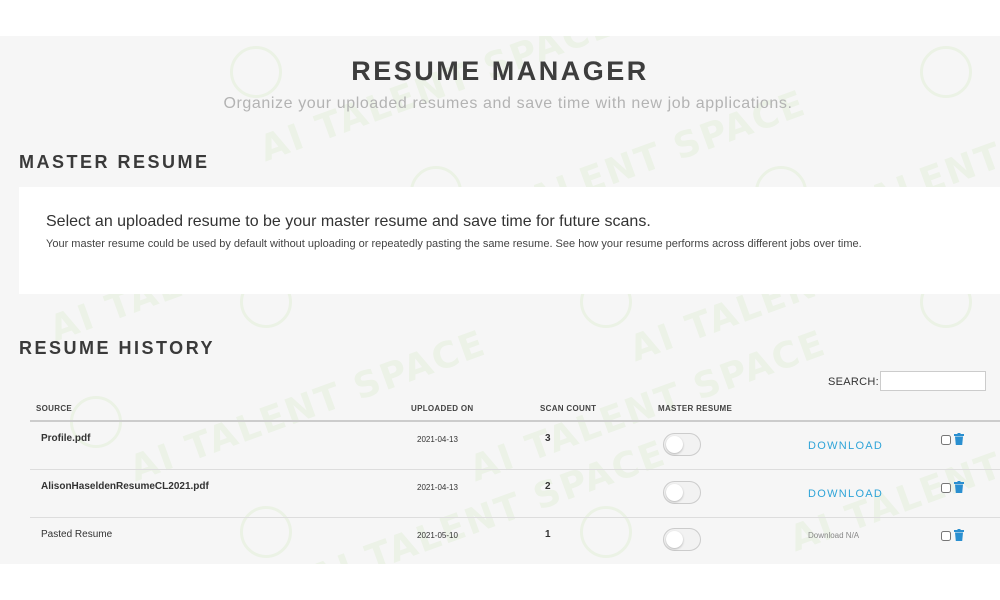 This screenshot has width=1000, height=600. I want to click on master-resume-section-title: MASTER RESUME, so click(114, 162).